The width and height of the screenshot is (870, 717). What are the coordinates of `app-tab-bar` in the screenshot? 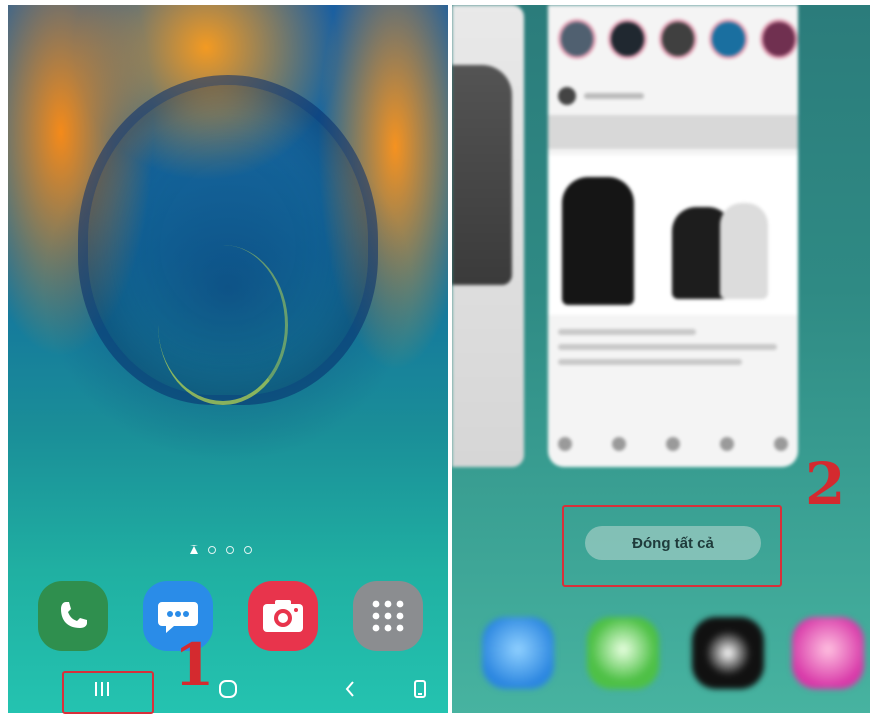 It's located at (673, 444).